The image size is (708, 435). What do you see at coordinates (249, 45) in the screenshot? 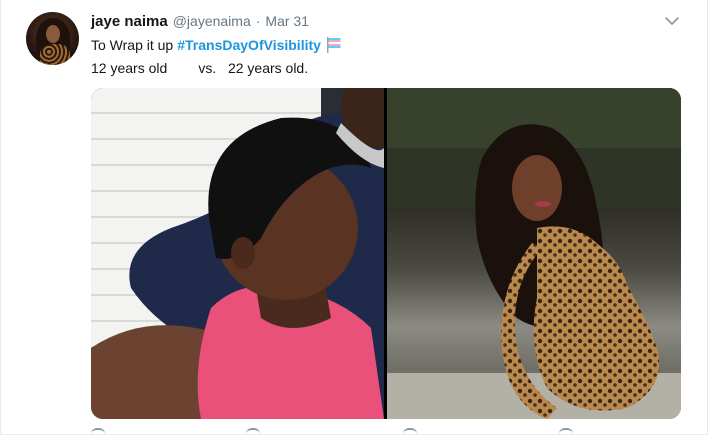
I see `hashtag-link: #TransDayOfVisibility` at bounding box center [249, 45].